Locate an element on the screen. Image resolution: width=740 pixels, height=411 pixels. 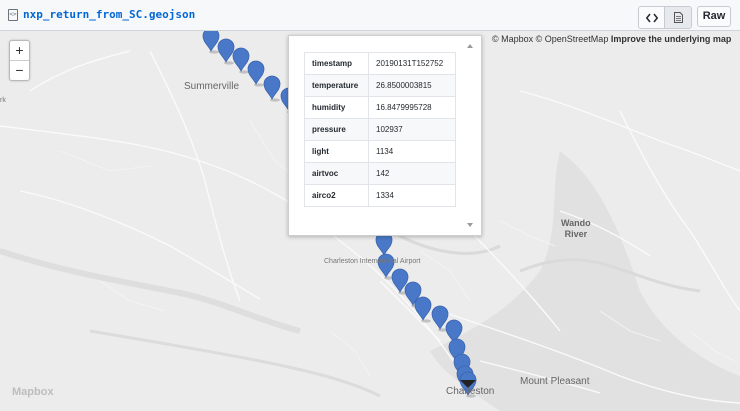
table-row: humidity 16.8479995728 is located at coordinates (380, 107).